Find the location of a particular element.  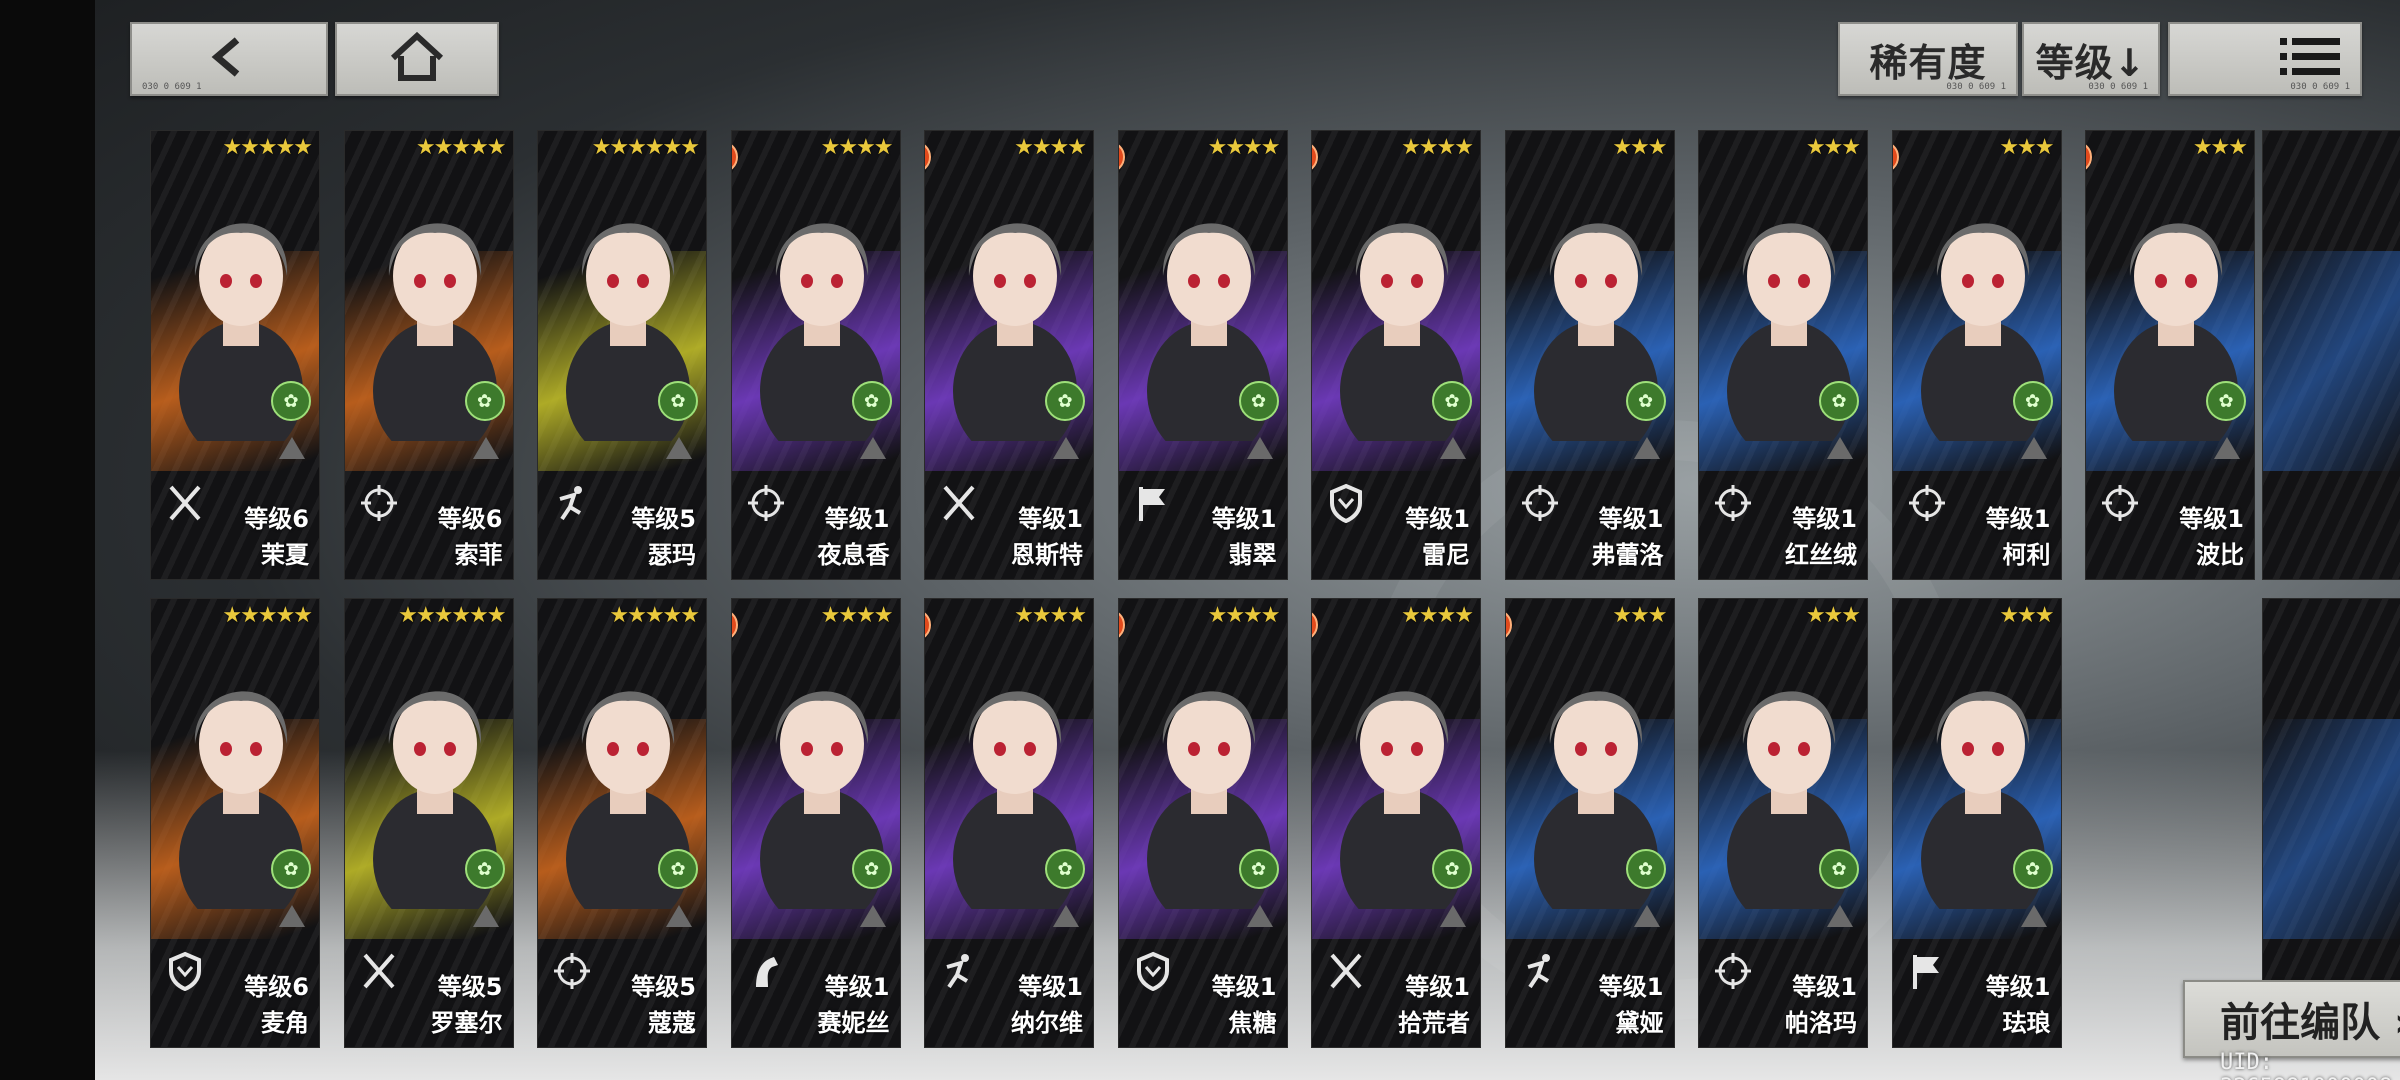

character-card: ★★★★ ! ✿ 等级1 拾荒者 is located at coordinates (1396, 823).